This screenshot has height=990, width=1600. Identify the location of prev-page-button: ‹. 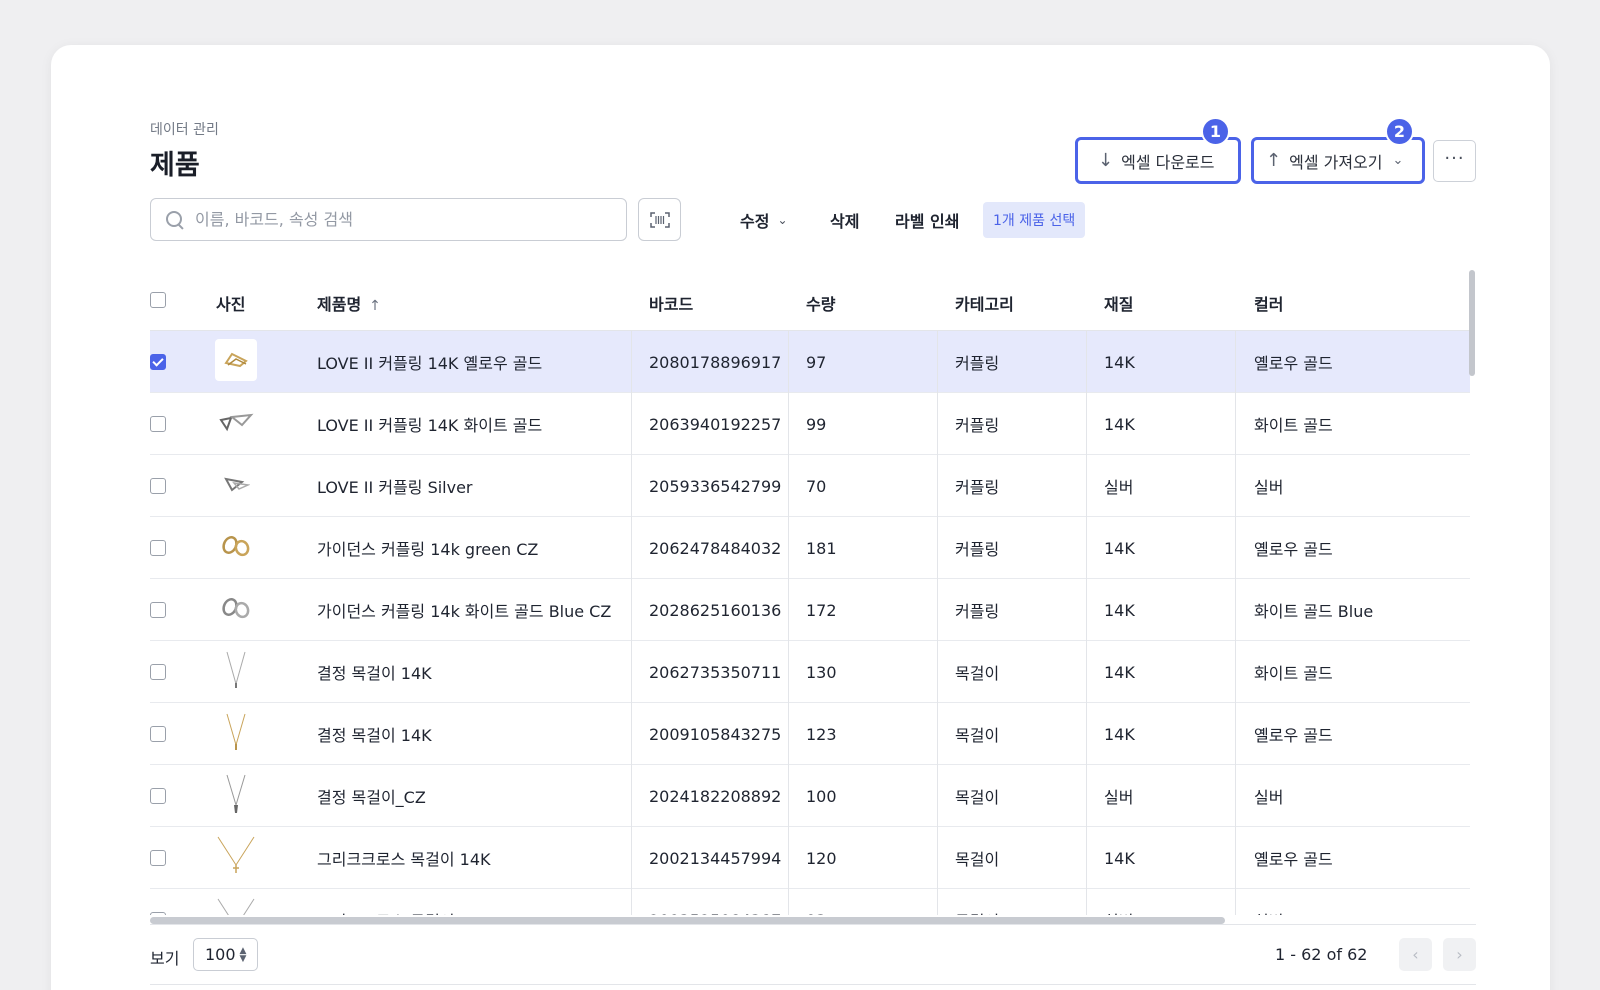
(1415, 954).